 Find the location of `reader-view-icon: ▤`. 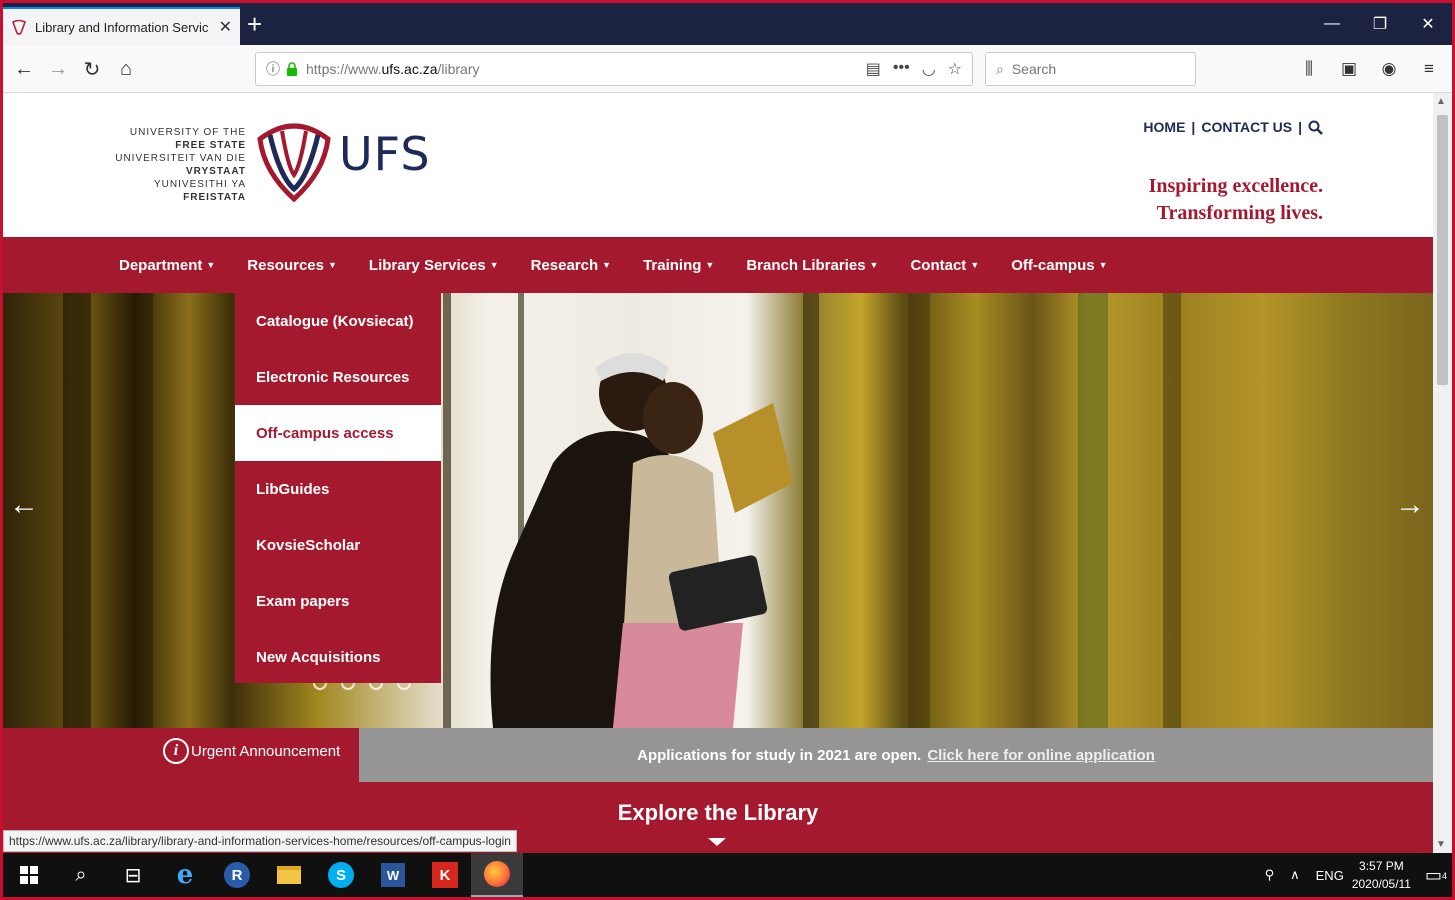

reader-view-icon: ▤ is located at coordinates (873, 69).